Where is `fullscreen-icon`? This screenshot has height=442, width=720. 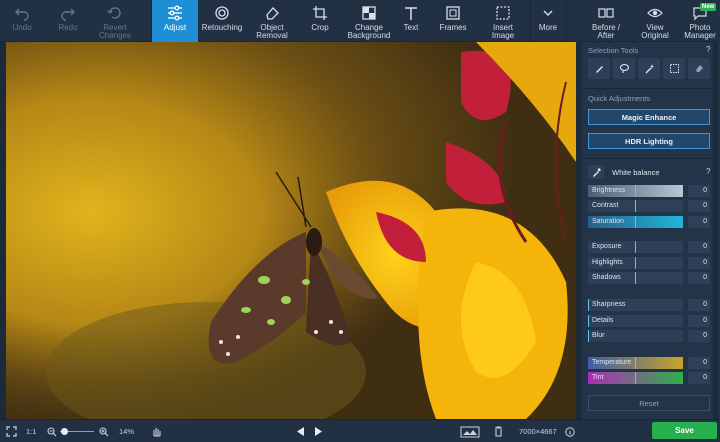 fullscreen-icon is located at coordinates (11, 431).